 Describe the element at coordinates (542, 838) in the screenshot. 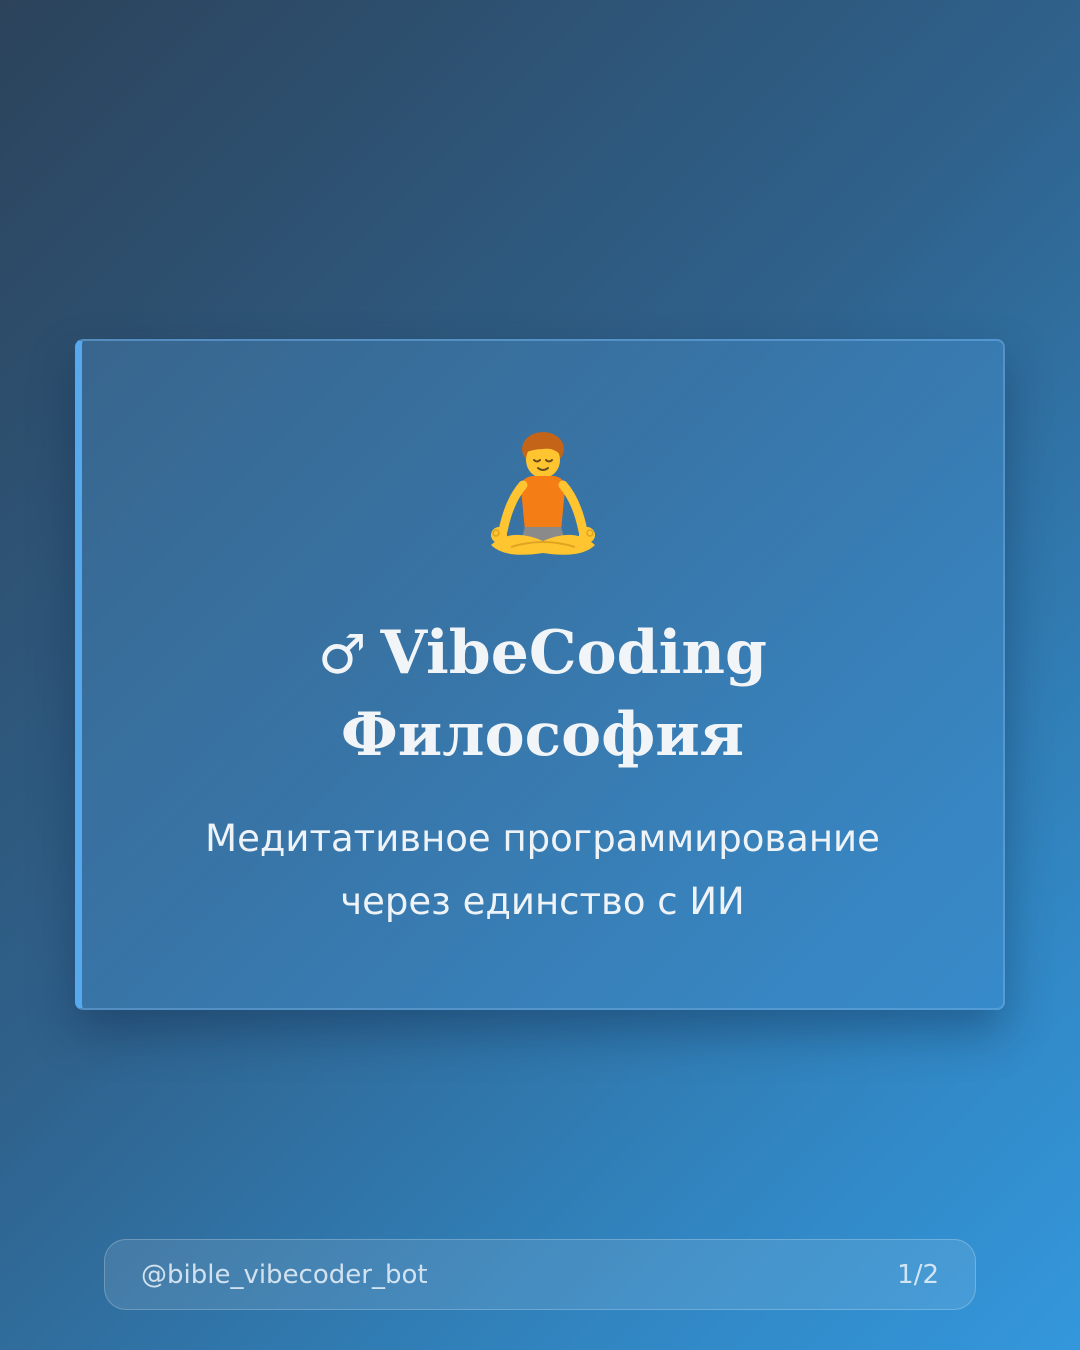

I see `subtitle-line-1: Медитативное программирование` at that location.